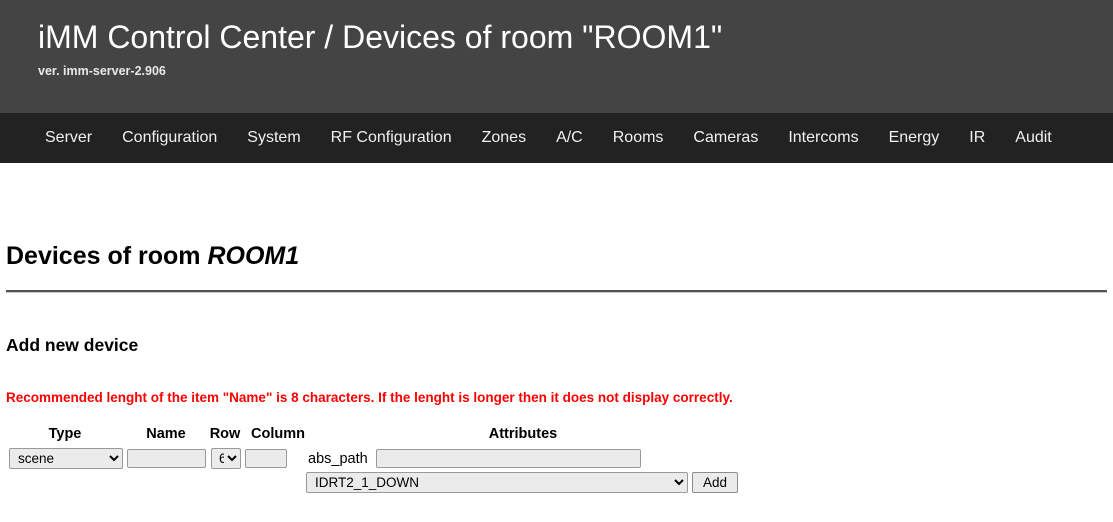 This screenshot has height=522, width=1113. What do you see at coordinates (508, 458) in the screenshot?
I see `abs-path-input` at bounding box center [508, 458].